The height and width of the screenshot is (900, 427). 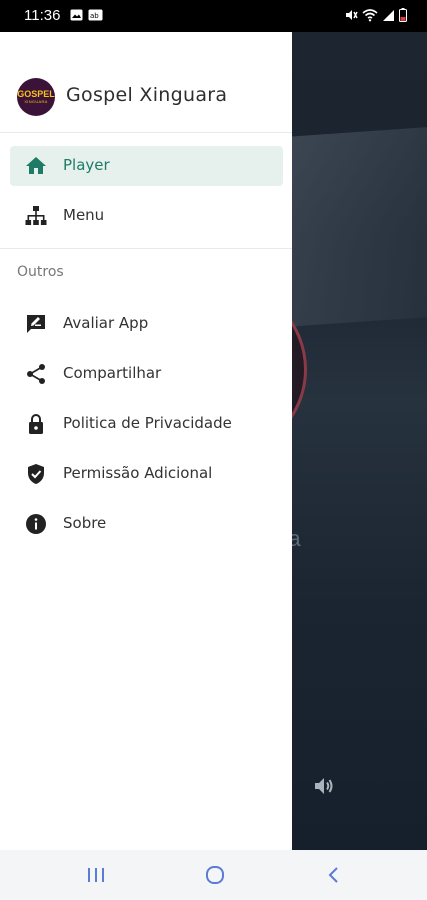 I want to click on drawer-item-label: Compartilhar, so click(x=112, y=373).